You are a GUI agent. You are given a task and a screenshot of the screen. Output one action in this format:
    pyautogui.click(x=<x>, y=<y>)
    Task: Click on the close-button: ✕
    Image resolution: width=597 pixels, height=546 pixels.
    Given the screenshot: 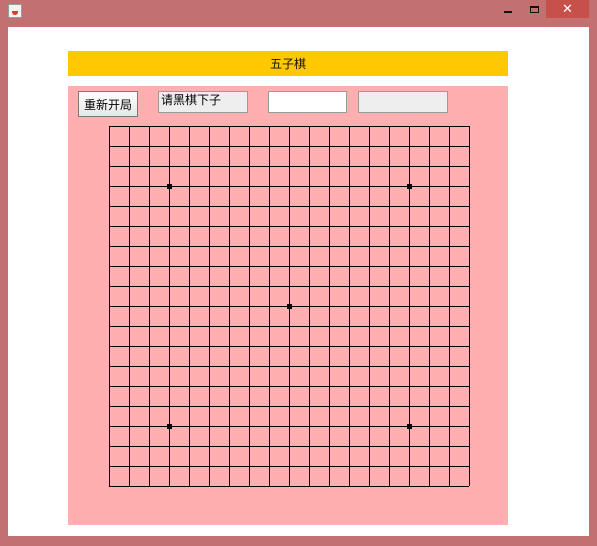 What is the action you would take?
    pyautogui.click(x=567, y=9)
    